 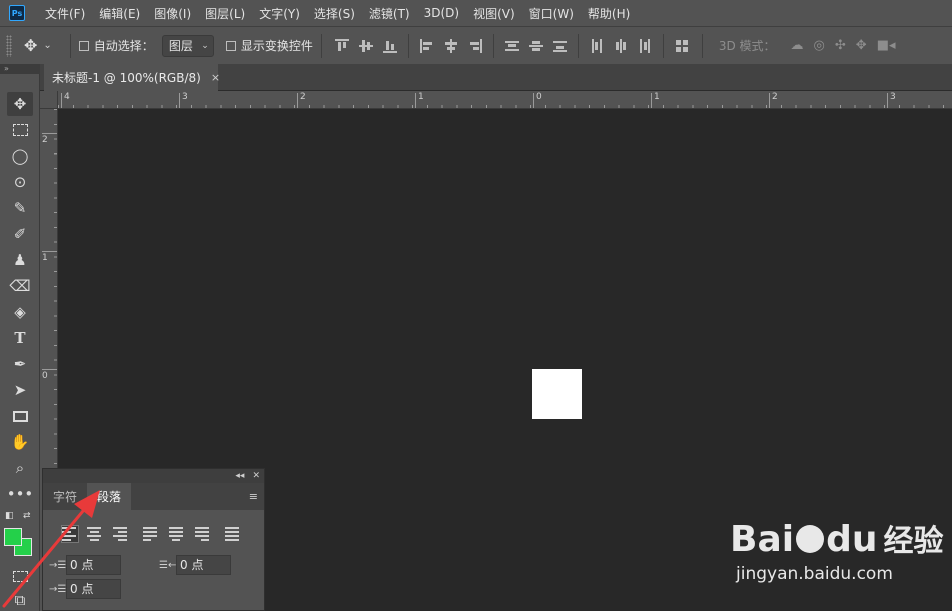 What do you see at coordinates (225, 13) in the screenshot?
I see `menu-layer: 图层(L)` at bounding box center [225, 13].